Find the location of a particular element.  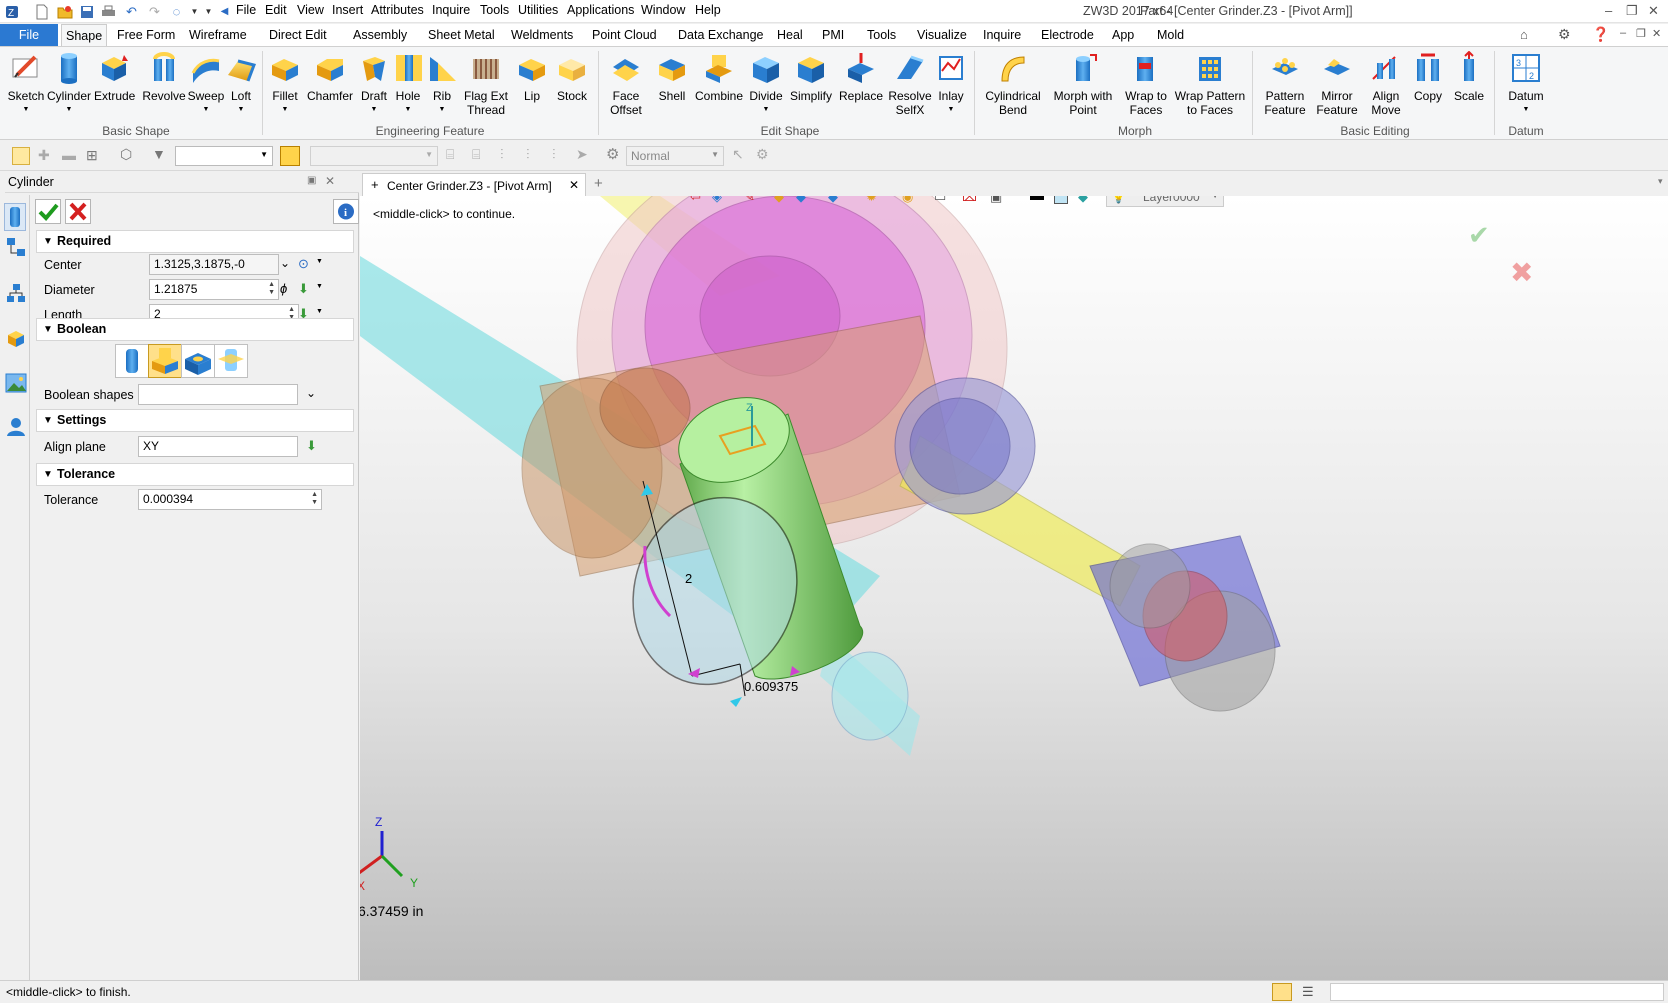

menu-inquire: Inquire is located at coordinates (451, 10).